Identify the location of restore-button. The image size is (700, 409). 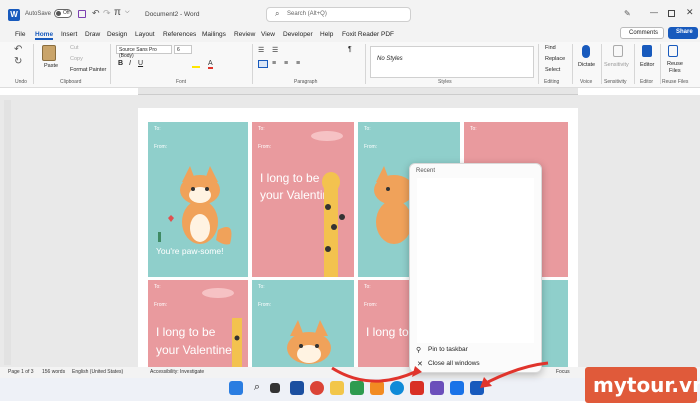
(671, 13).